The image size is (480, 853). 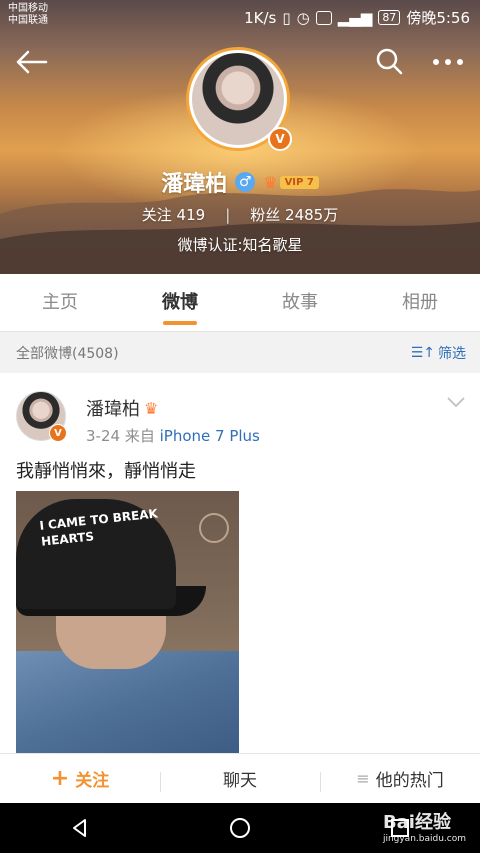 I want to click on baidu-watermark: Bai经验 jingyan.baidu.com, so click(x=424, y=826).